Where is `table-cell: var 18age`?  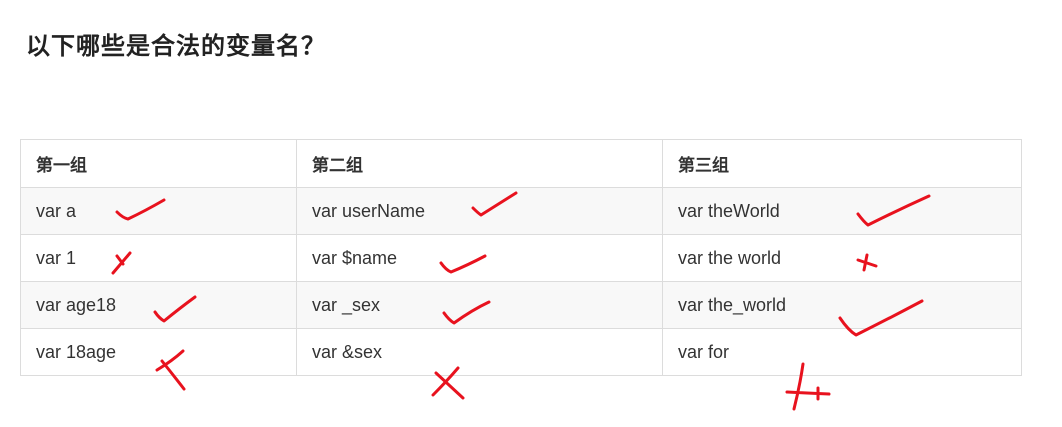
table-cell: var 18age is located at coordinates (158, 352).